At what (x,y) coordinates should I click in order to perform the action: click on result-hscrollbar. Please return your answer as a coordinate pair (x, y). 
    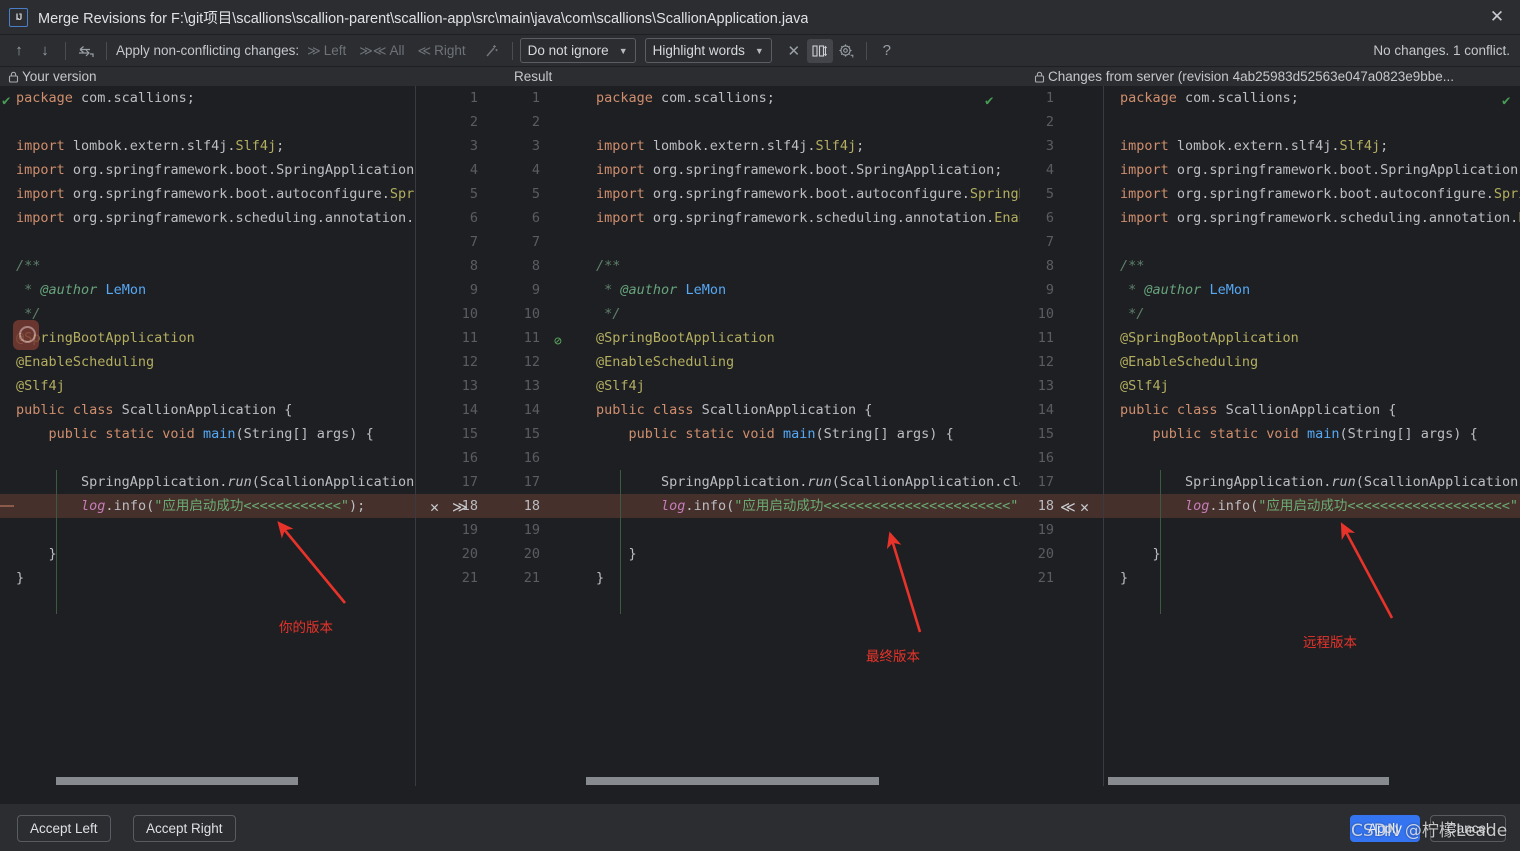
    Looking at the image, I should click on (800, 781).